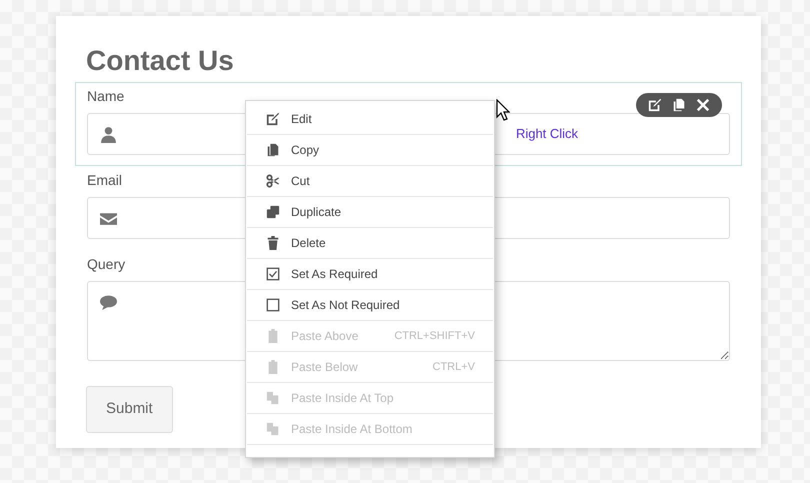 The image size is (810, 483). I want to click on close-icon, so click(703, 105).